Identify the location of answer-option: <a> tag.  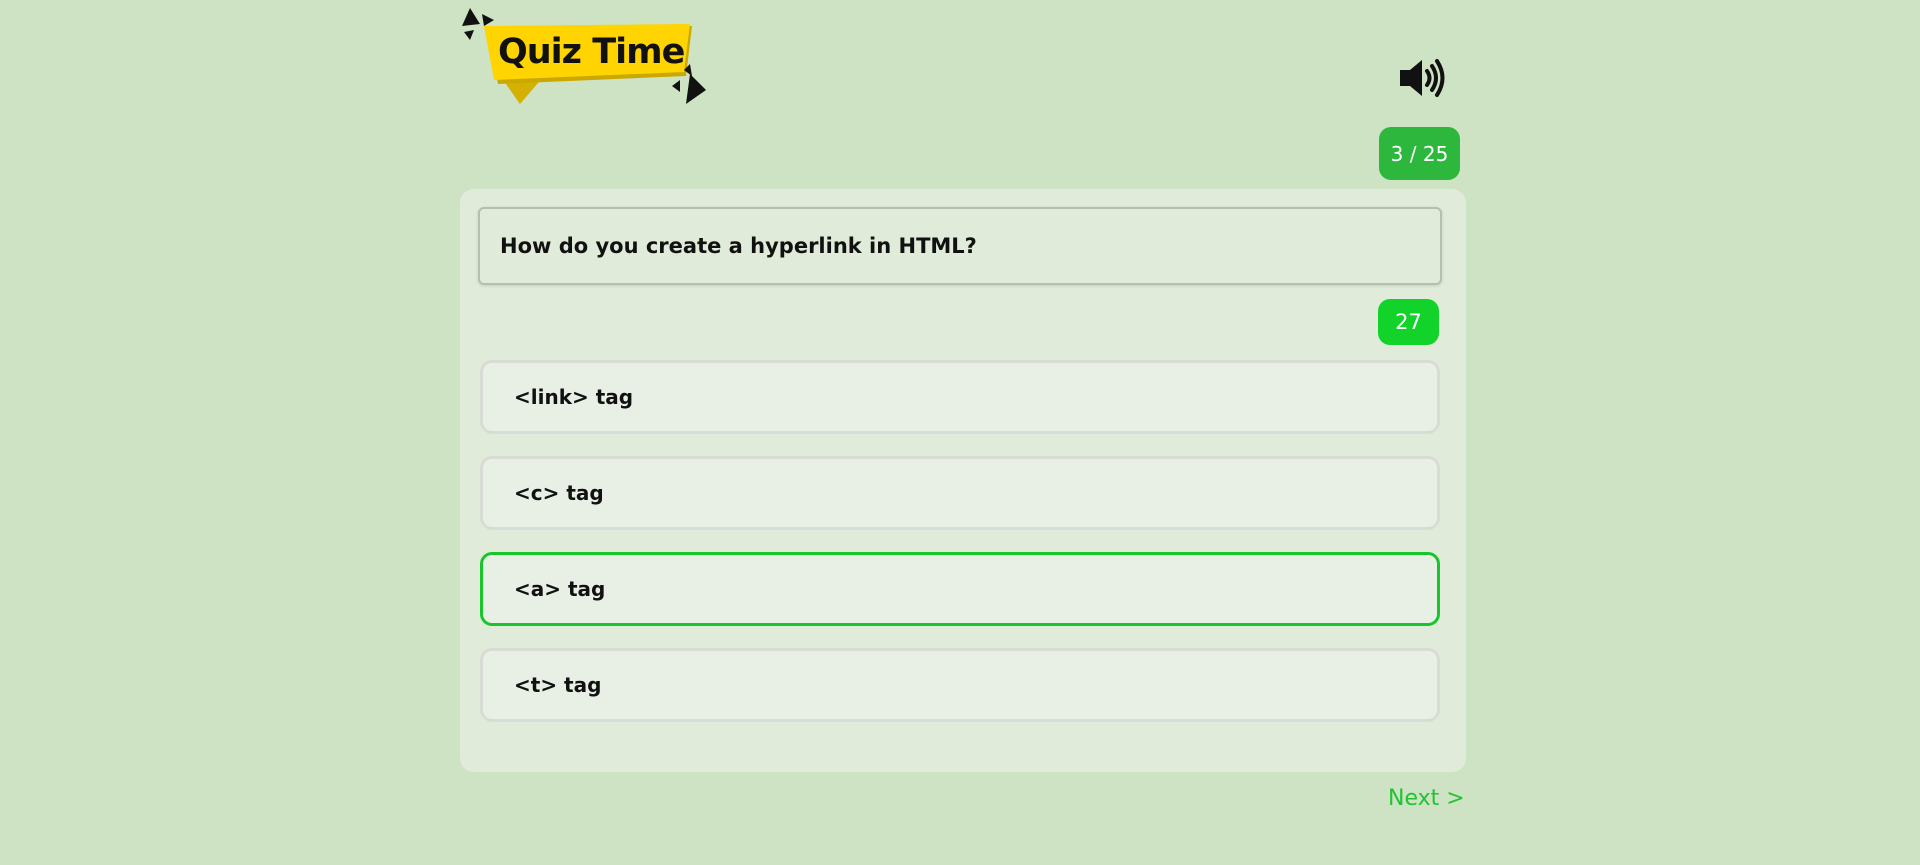
(960, 589).